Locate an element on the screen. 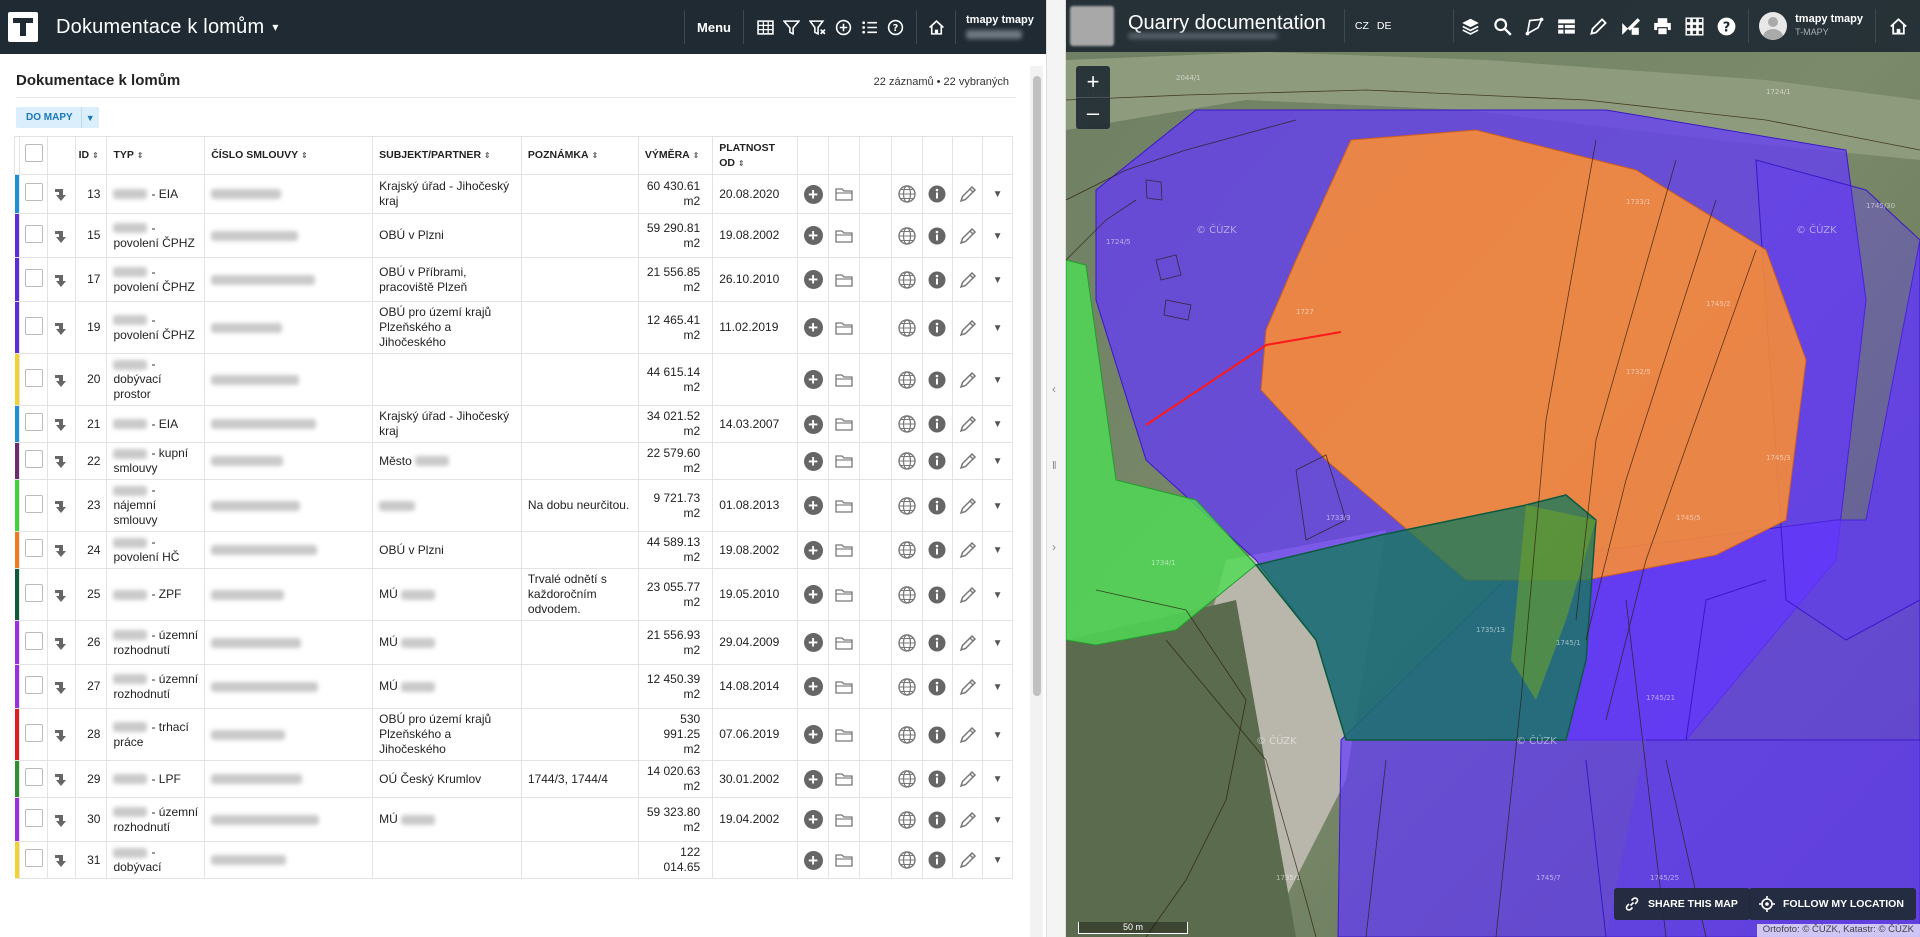 Image resolution: width=1920 pixels, height=937 pixels. apps-grid-icon is located at coordinates (1694, 26).